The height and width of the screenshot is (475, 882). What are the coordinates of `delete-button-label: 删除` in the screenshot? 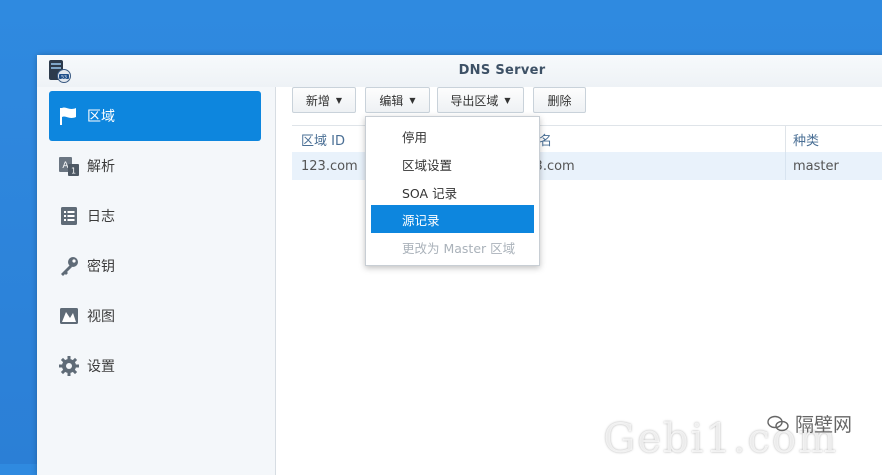 It's located at (559, 100).